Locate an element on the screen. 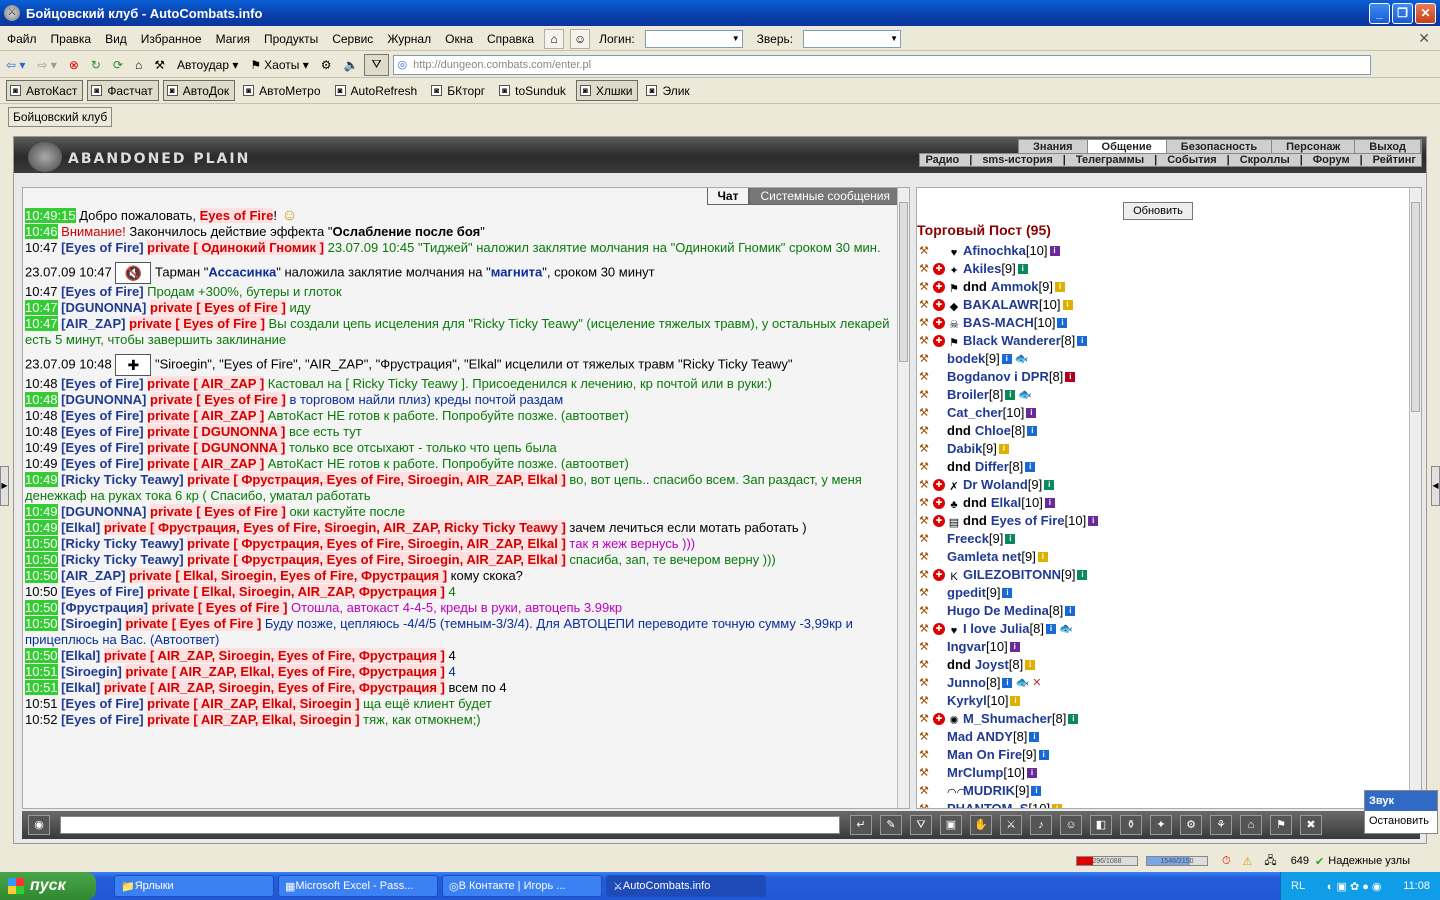  minimize-button: _ is located at coordinates (1379, 13).